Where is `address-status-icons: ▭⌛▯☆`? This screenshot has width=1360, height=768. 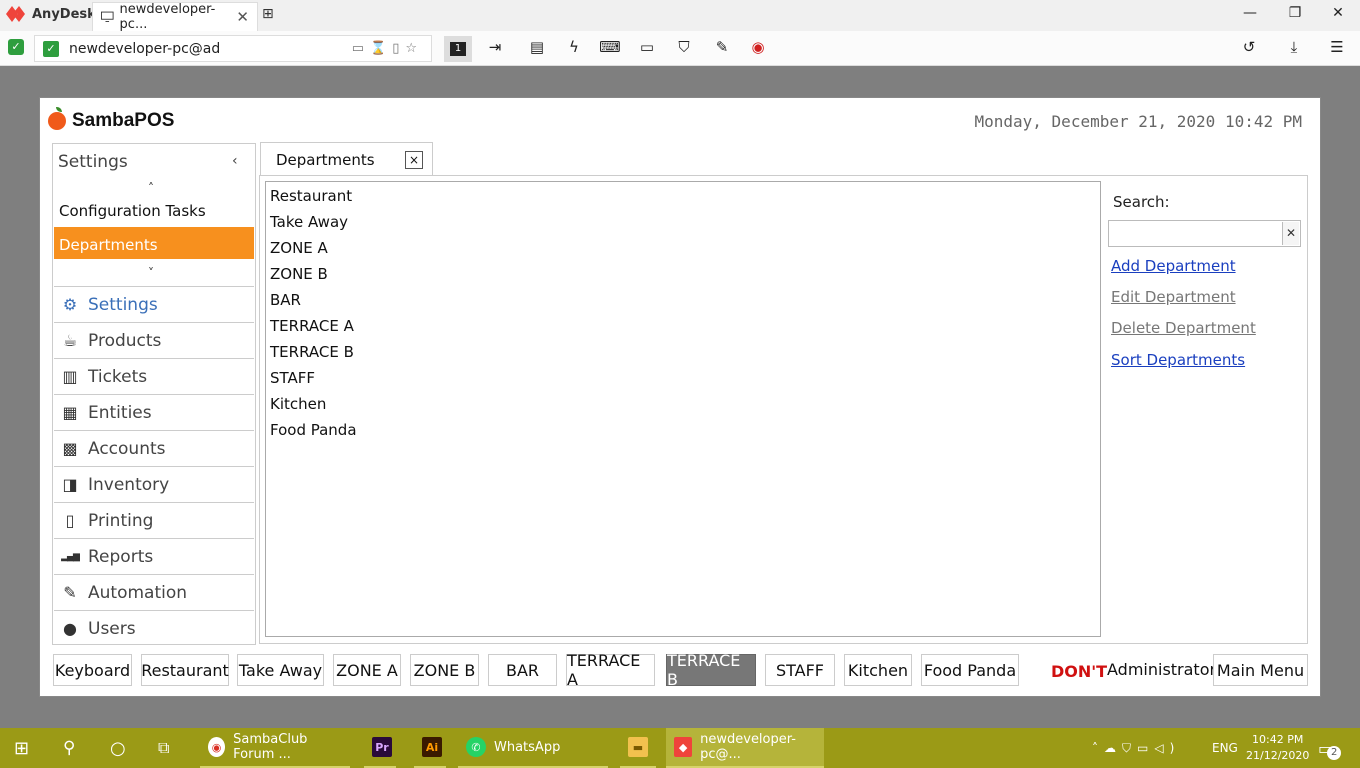 address-status-icons: ▭⌛▯☆ is located at coordinates (387, 48).